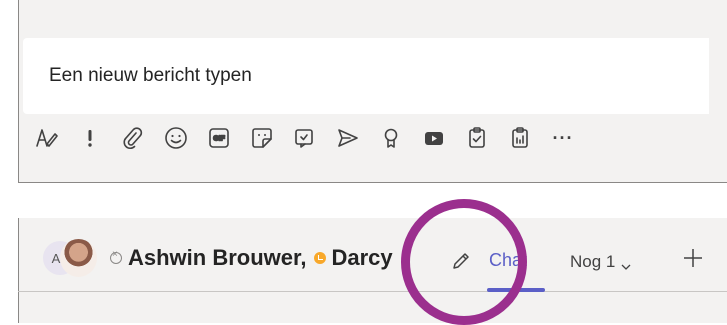 This screenshot has width=727, height=325. Describe the element at coordinates (372, 291) in the screenshot. I see `header-divider` at that location.